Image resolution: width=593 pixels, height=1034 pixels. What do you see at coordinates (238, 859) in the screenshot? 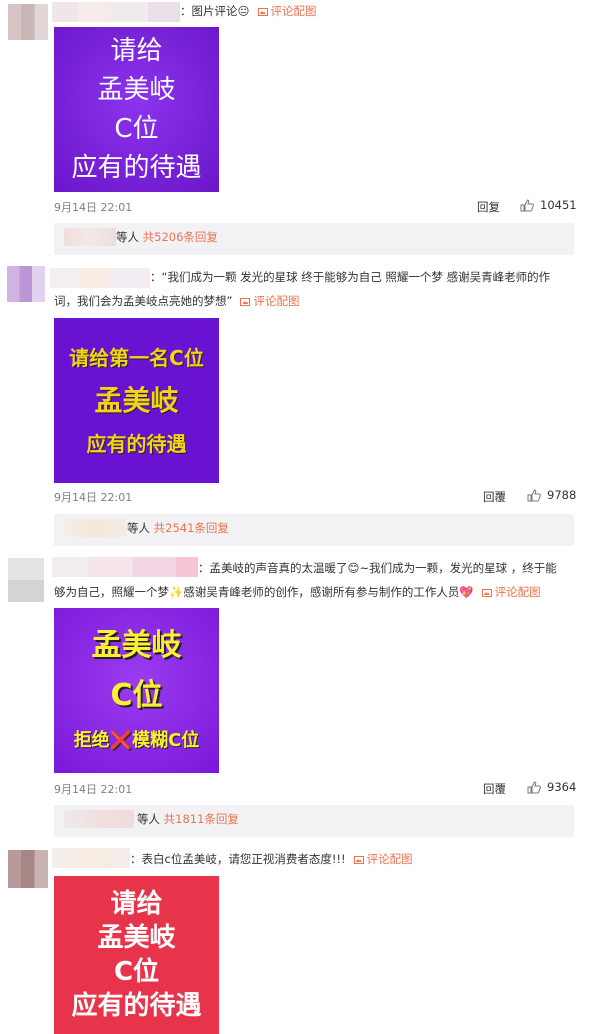
I see `comment-body: ：表白c位孟美岐，请您正视消费者态度!!!` at bounding box center [238, 859].